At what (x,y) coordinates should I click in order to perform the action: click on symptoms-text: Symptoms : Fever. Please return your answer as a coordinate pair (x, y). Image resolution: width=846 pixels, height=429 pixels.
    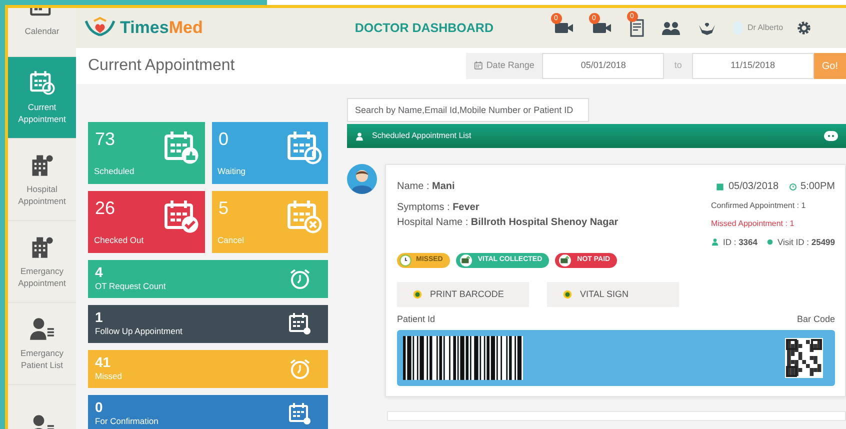
    Looking at the image, I should click on (438, 208).